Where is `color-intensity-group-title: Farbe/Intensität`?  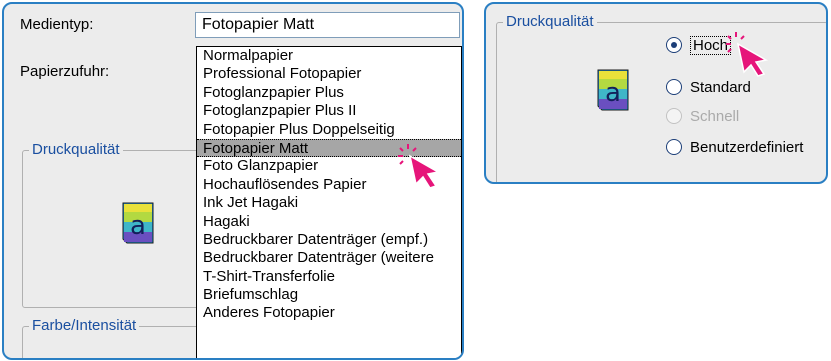 color-intensity-group-title: Farbe/Intensität is located at coordinates (84, 325).